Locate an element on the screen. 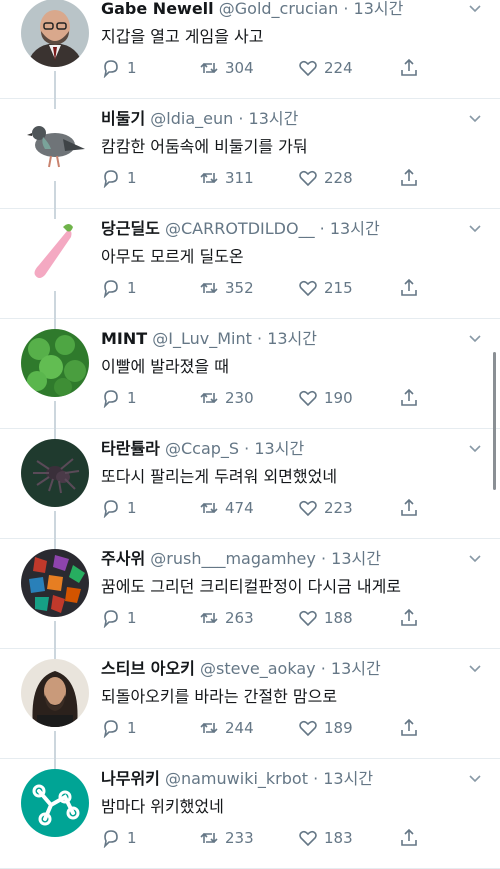 Image resolution: width=500 pixels, height=869 pixels. tarantula-avatar-icon is located at coordinates (55, 473).